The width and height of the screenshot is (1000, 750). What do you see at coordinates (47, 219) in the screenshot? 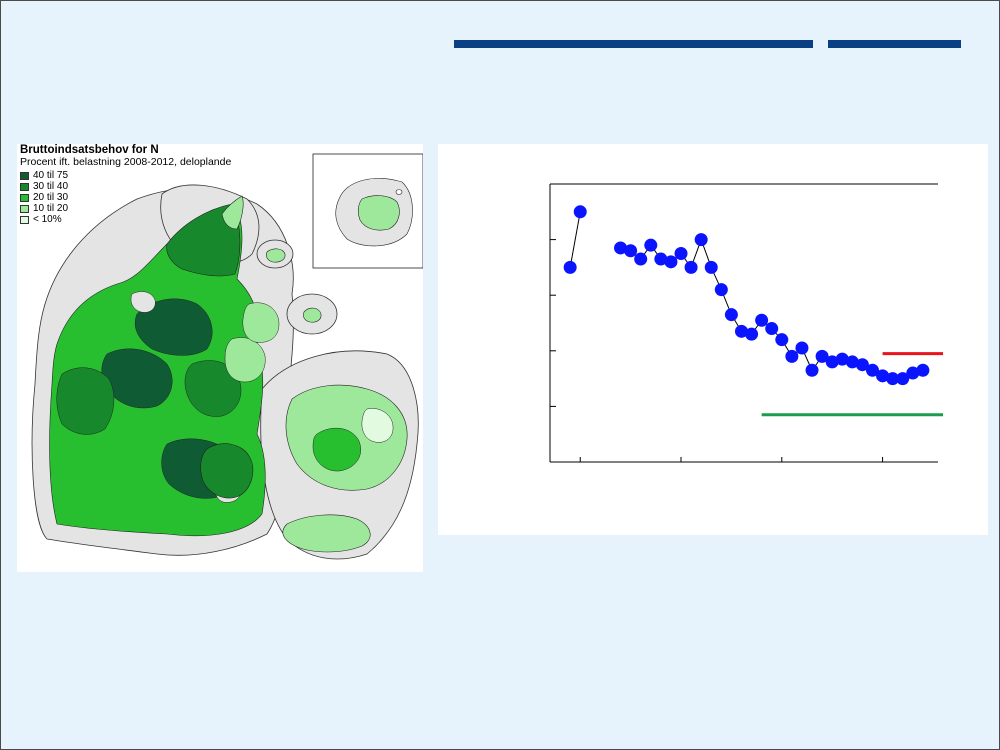
I see `legend-label: < 10%` at bounding box center [47, 219].